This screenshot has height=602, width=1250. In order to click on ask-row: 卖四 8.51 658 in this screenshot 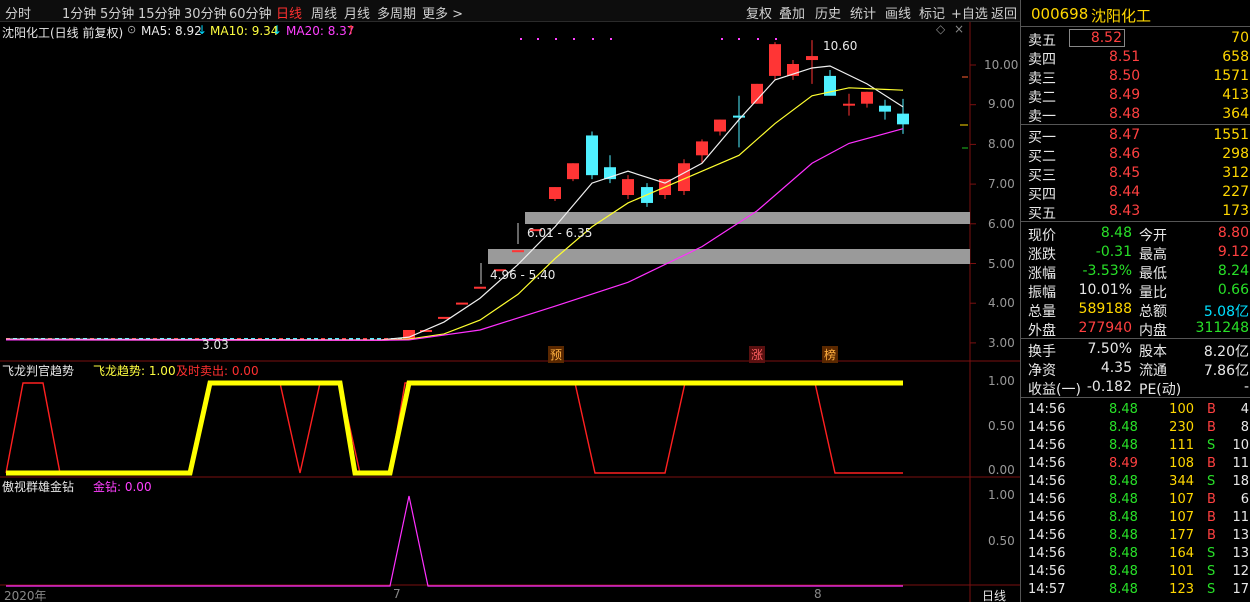, I will do `click(1135, 58)`.